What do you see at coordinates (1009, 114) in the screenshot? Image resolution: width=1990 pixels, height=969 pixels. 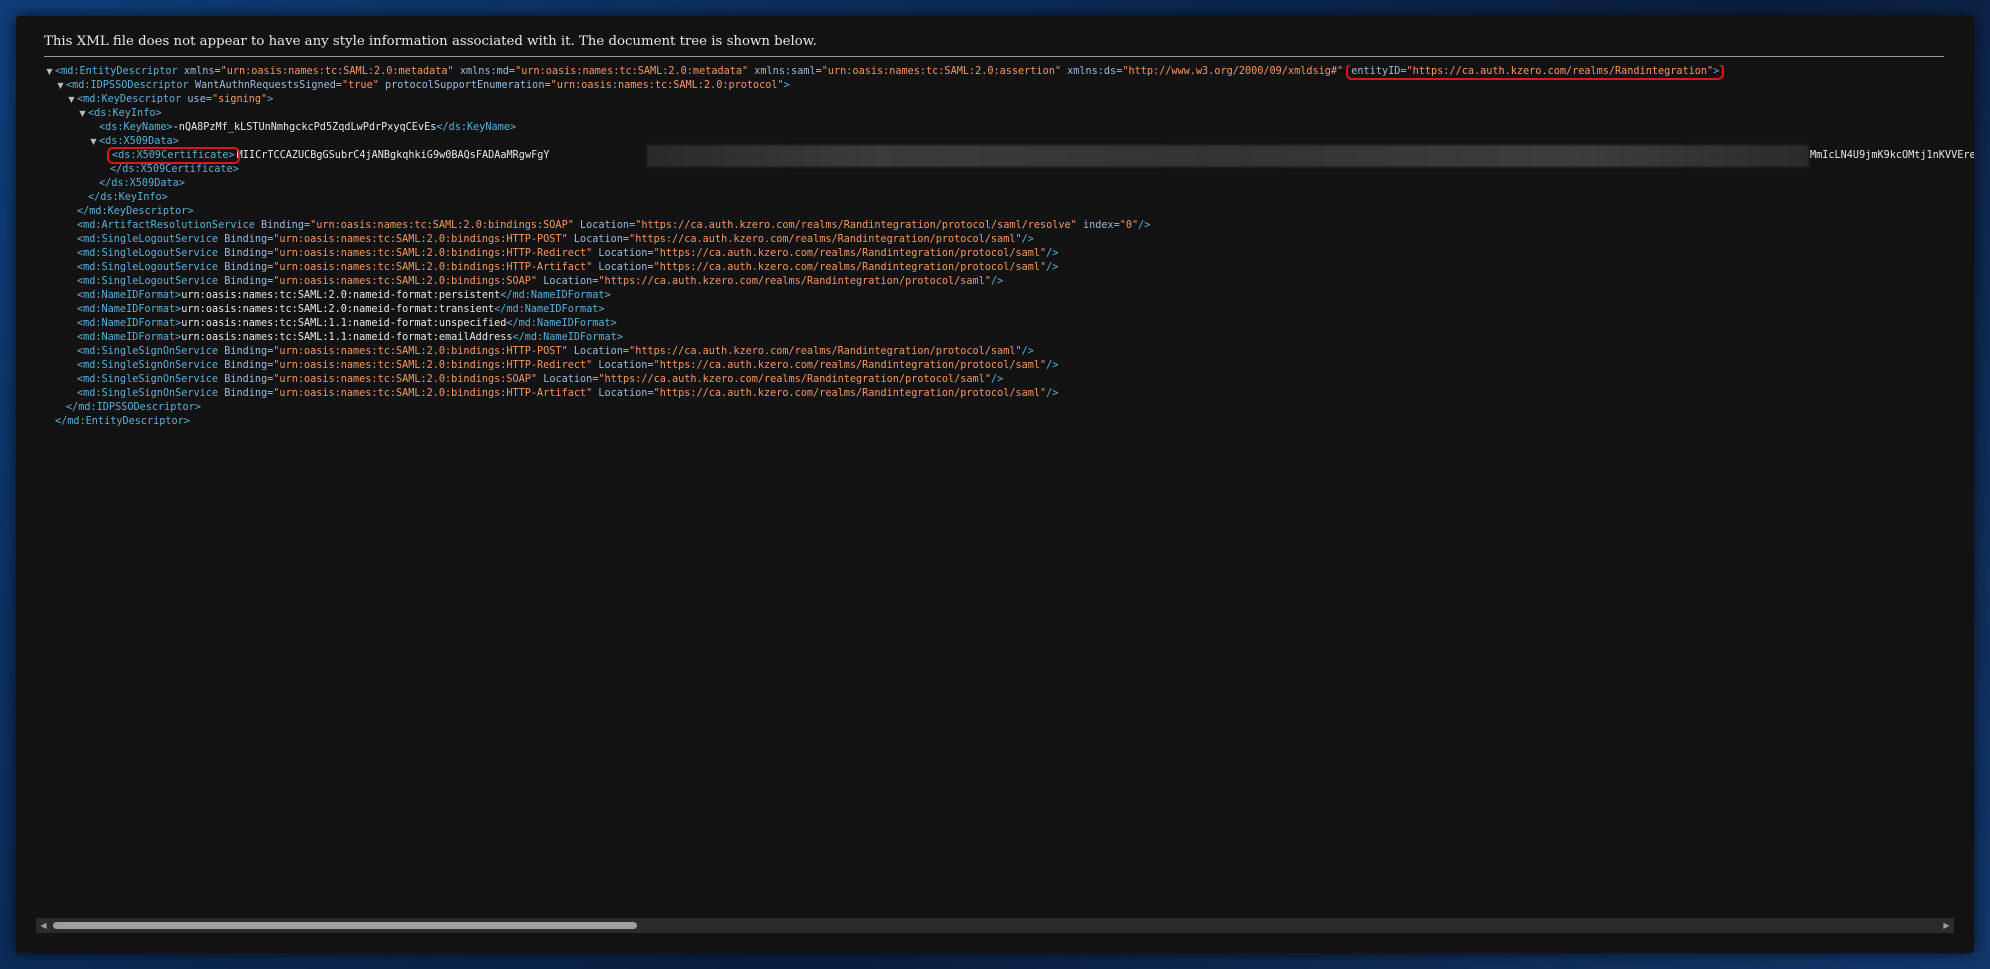 I see `xml-line-key-info: ▼ <ds:KeyInfo>` at bounding box center [1009, 114].